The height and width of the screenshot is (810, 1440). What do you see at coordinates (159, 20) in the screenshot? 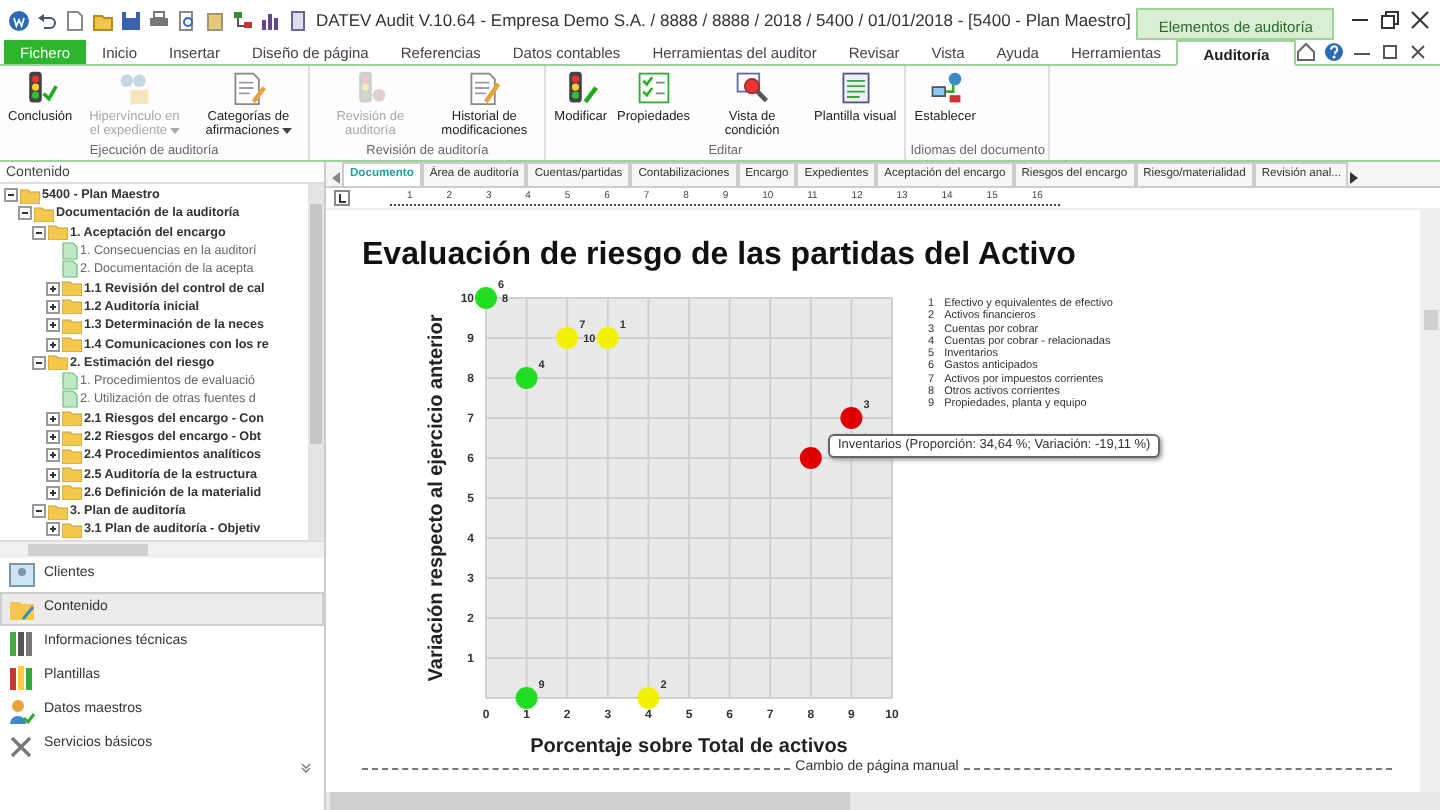
I see `printer-icon` at bounding box center [159, 20].